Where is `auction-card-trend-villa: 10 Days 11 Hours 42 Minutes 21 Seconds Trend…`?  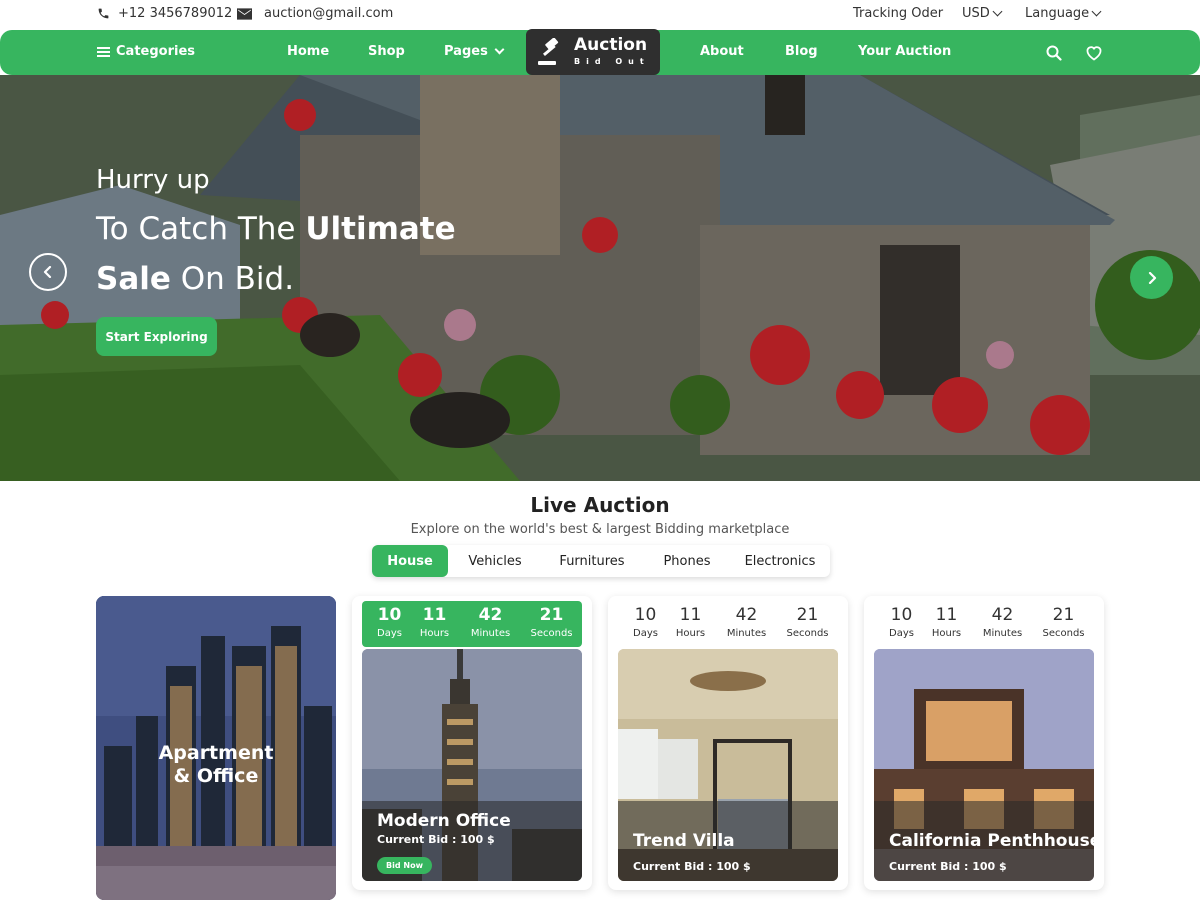 auction-card-trend-villa: 10 Days 11 Hours 42 Minutes 21 Seconds Trend… is located at coordinates (728, 743).